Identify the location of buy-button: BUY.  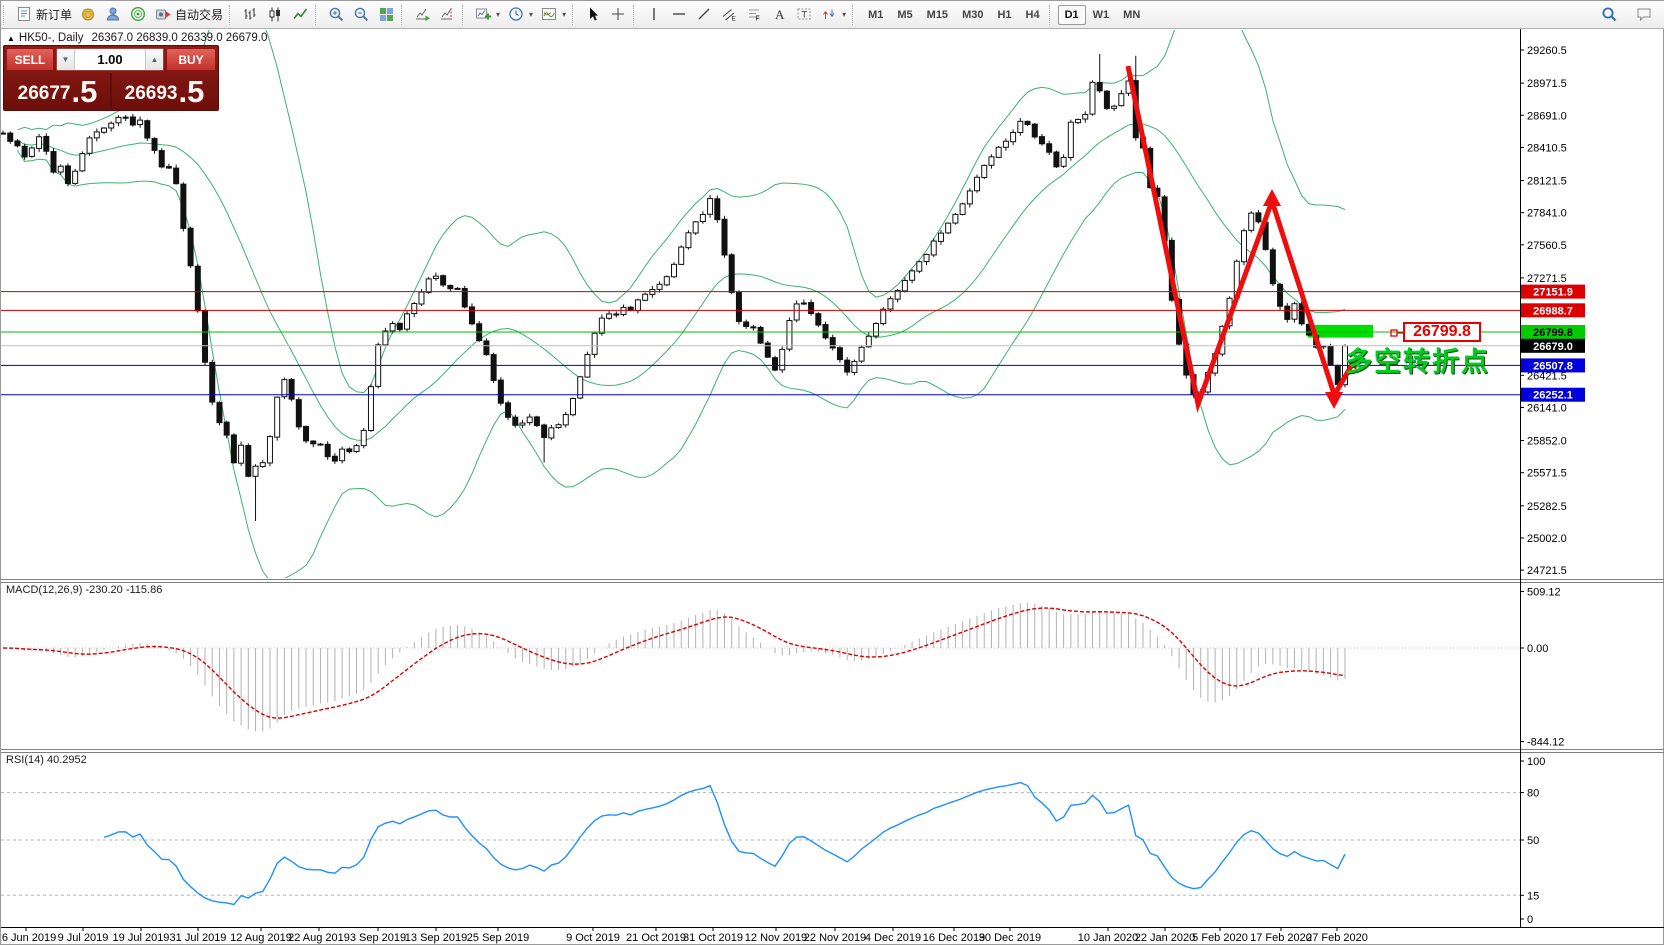
(191, 59).